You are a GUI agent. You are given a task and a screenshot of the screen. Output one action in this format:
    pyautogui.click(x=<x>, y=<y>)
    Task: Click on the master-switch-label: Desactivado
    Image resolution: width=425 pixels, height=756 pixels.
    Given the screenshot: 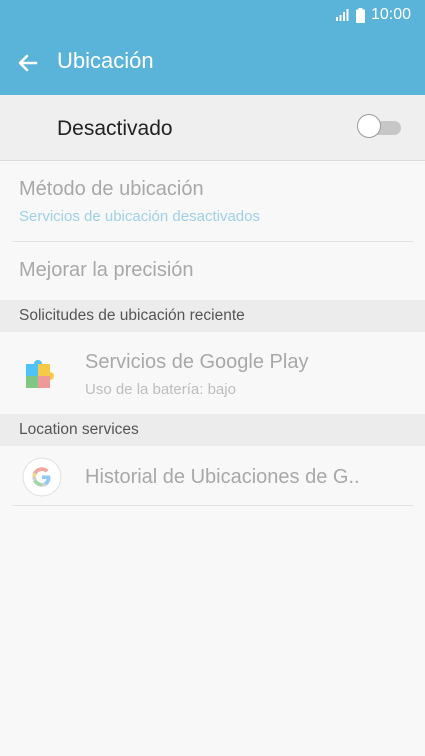 What is the action you would take?
    pyautogui.click(x=115, y=128)
    